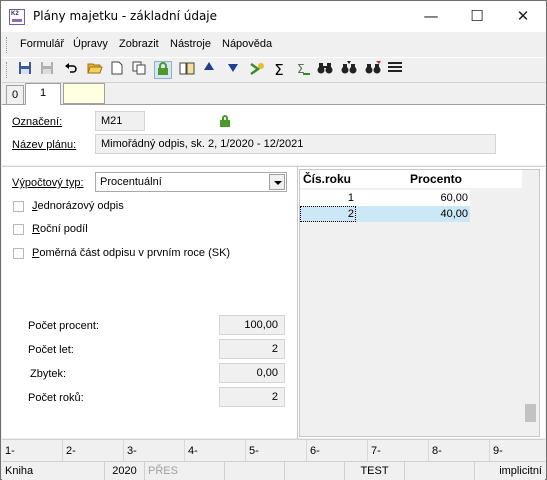 This screenshot has height=480, width=547. I want to click on pocet-roku-label: Počet roků:, so click(56, 398).